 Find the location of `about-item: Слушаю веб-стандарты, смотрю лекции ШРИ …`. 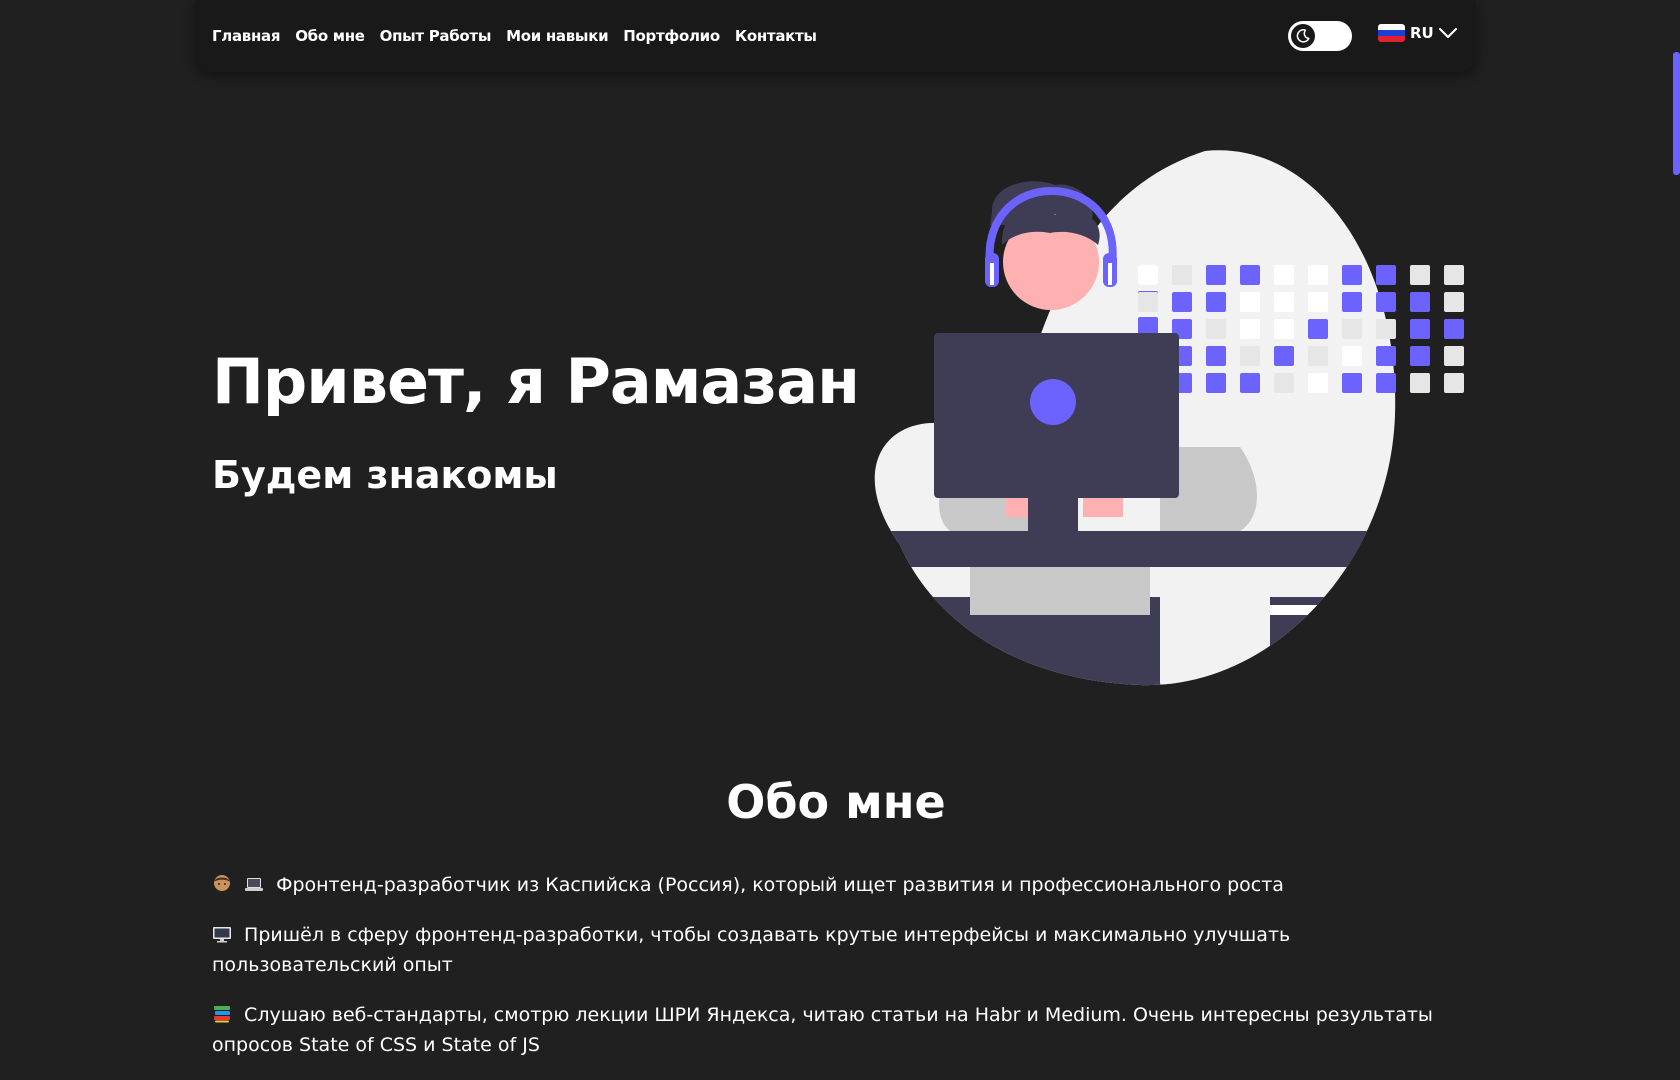

about-item: Слушаю веб-стандарты, смотрю лекции ШРИ … is located at coordinates (842, 1030).